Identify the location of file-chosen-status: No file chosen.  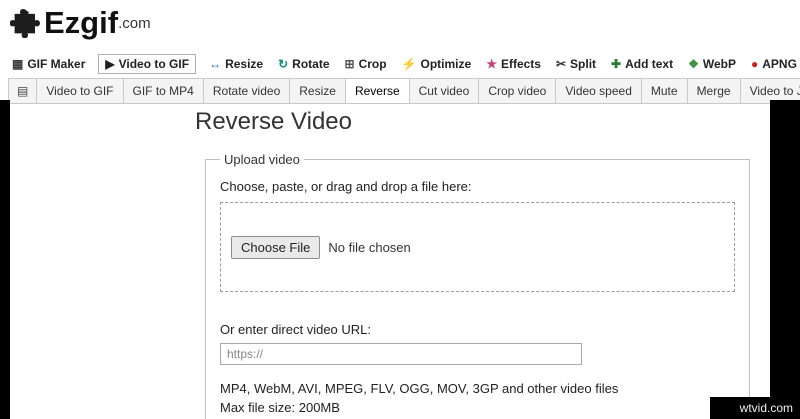
(369, 247).